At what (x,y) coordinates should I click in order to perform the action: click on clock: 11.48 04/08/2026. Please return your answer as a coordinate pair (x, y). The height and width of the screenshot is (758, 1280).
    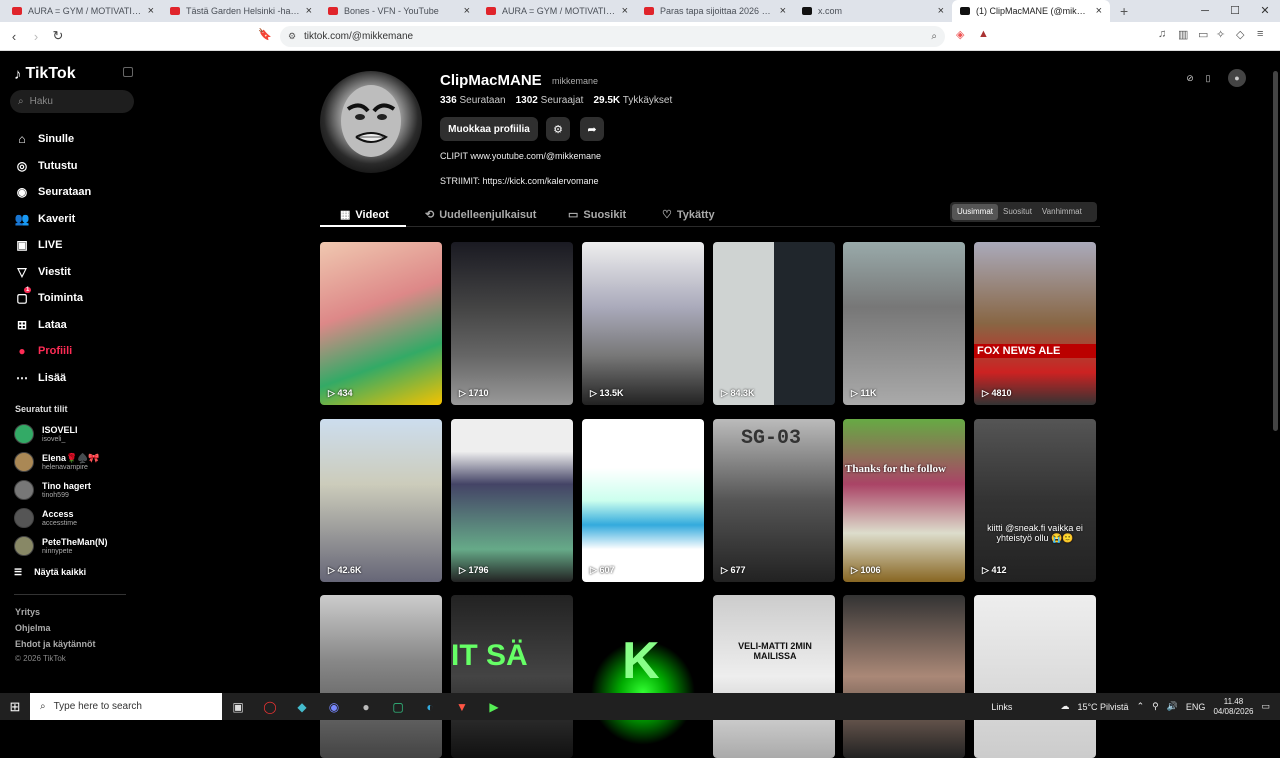
    Looking at the image, I should click on (1233, 707).